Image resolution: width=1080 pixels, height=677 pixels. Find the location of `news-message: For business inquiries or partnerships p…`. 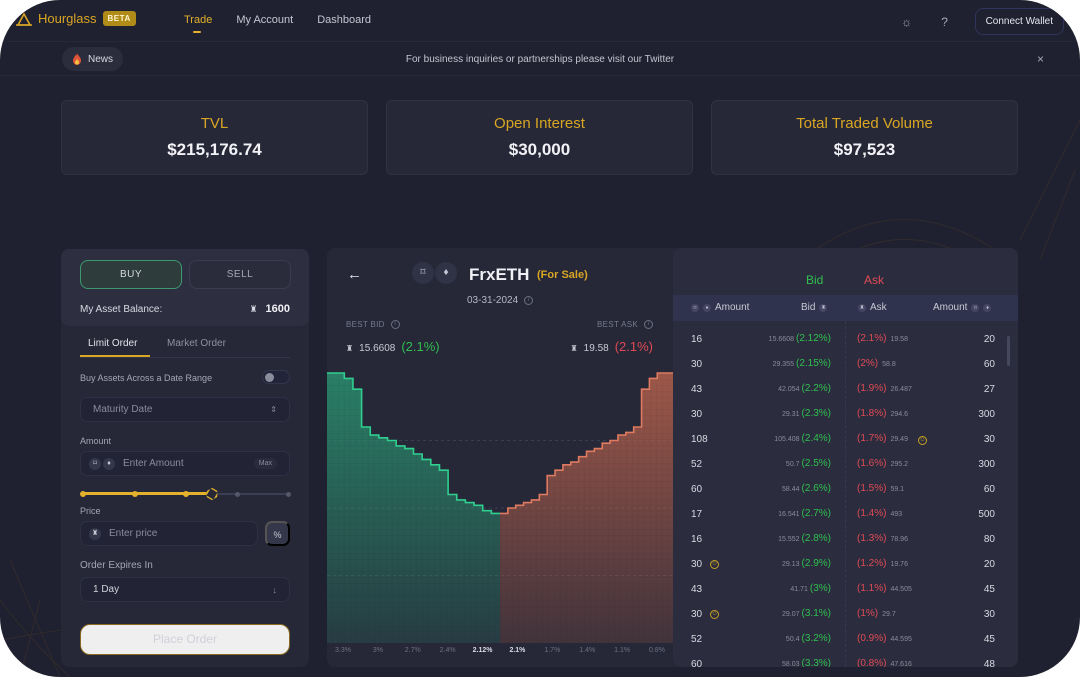

news-message: For business inquiries or partnerships p… is located at coordinates (540, 59).